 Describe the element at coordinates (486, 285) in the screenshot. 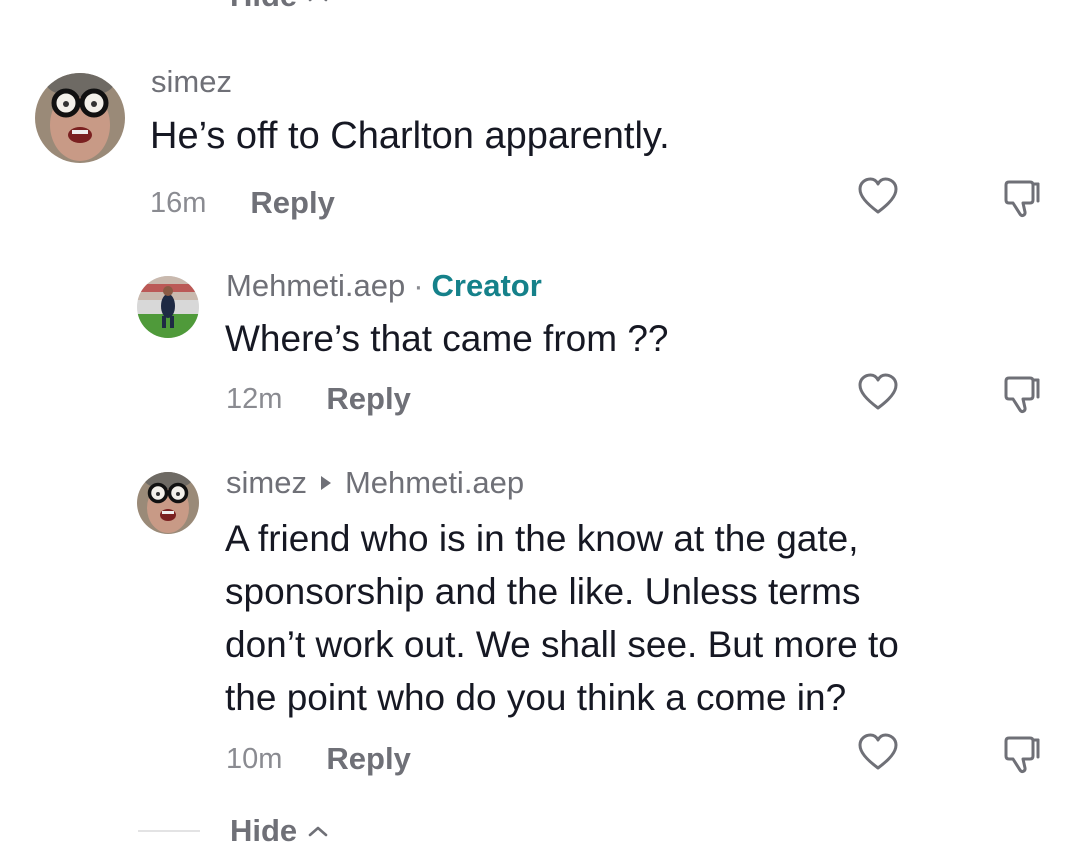

I see `creator-badge: Creator` at that location.